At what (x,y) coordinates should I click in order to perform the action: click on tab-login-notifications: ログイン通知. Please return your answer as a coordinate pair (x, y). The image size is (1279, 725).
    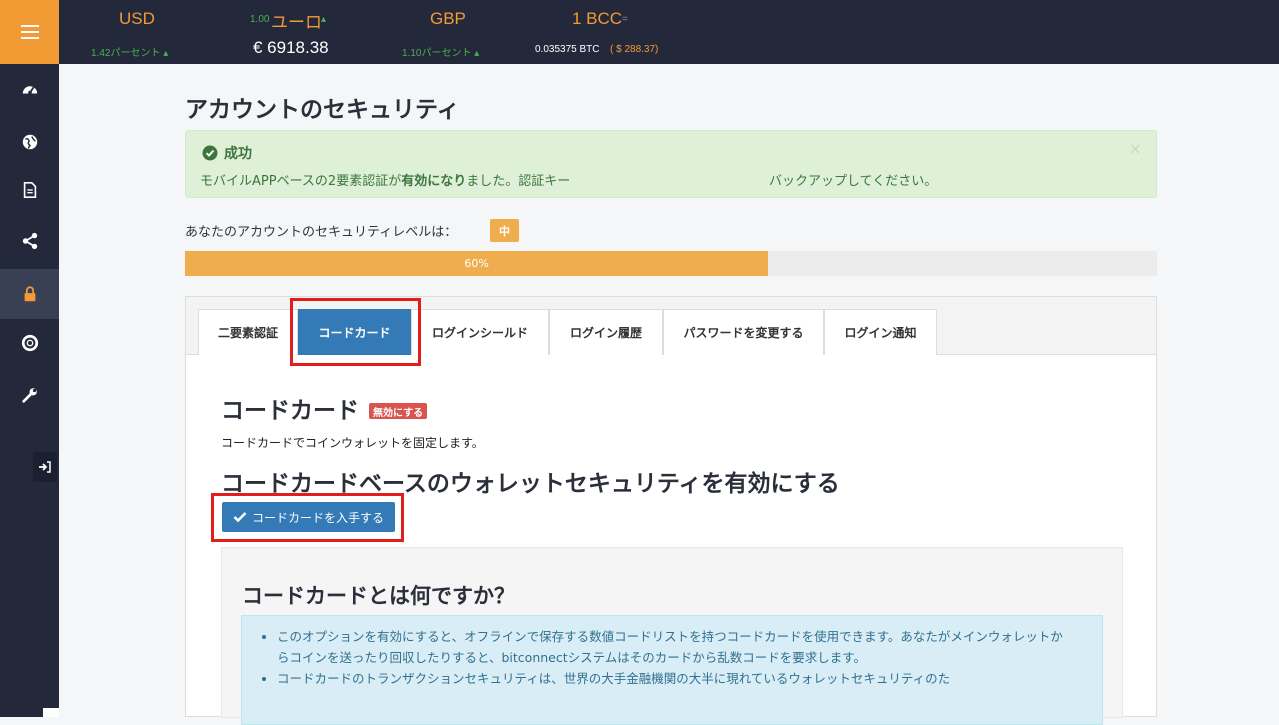
    Looking at the image, I should click on (880, 332).